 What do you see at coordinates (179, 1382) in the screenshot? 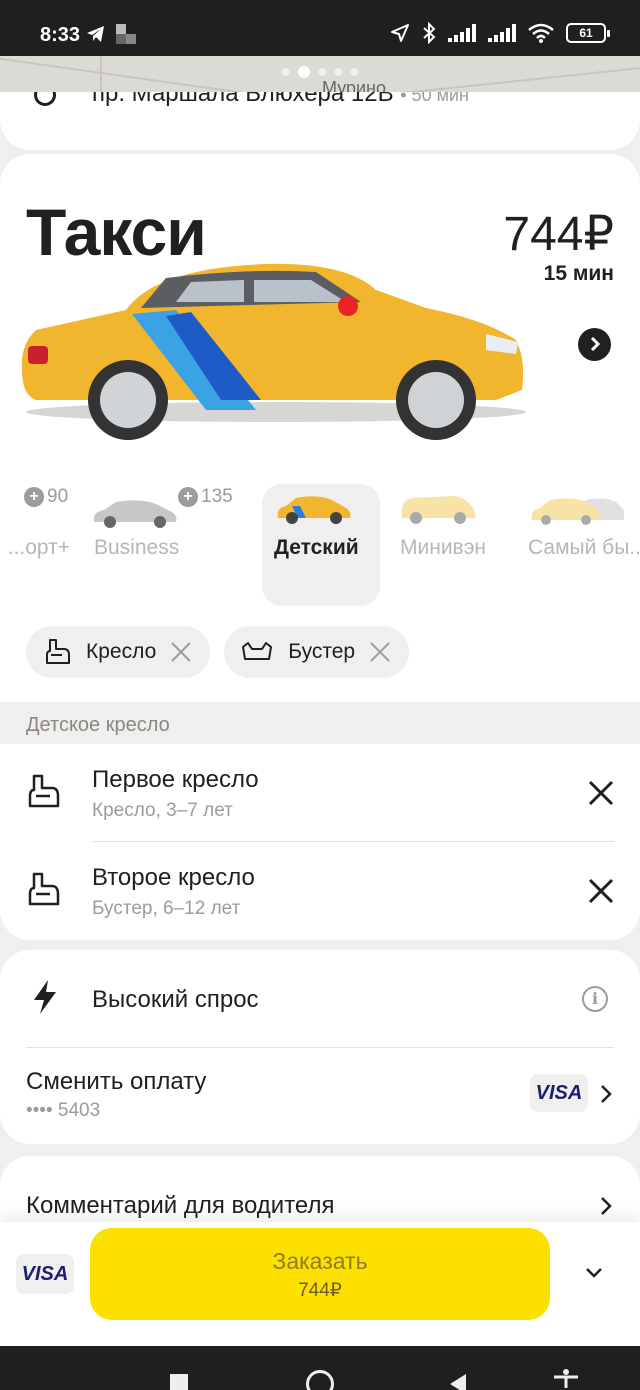
I see `recent-apps-button` at bounding box center [179, 1382].